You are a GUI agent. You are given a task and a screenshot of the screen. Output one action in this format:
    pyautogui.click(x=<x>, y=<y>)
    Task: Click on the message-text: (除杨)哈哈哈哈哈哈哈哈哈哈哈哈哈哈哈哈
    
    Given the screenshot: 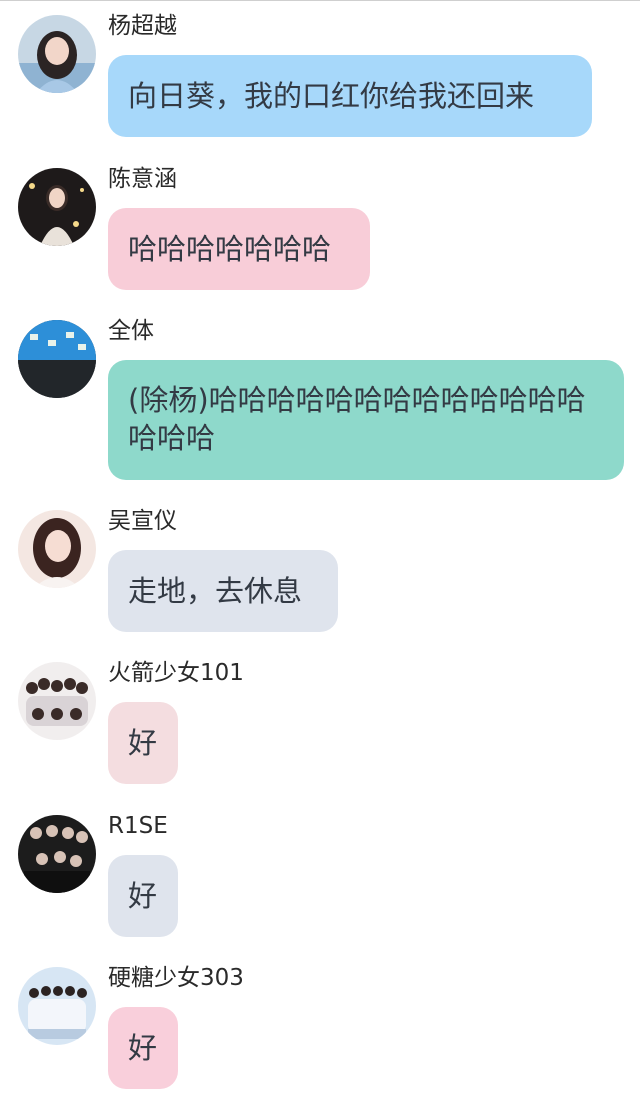 What is the action you would take?
    pyautogui.click(x=357, y=419)
    